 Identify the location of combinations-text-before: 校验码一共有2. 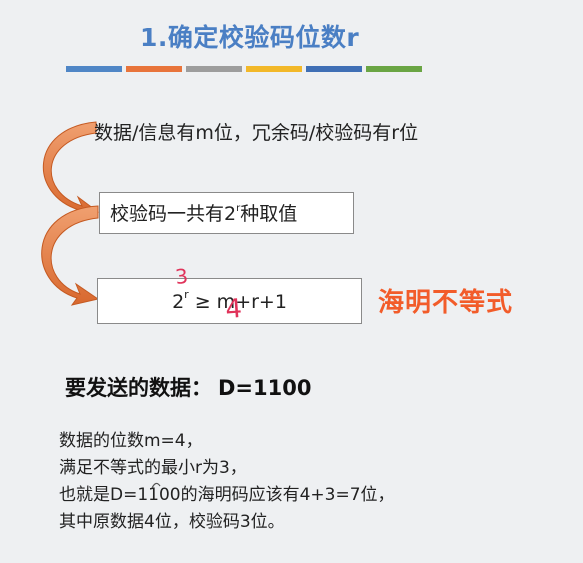
(173, 214).